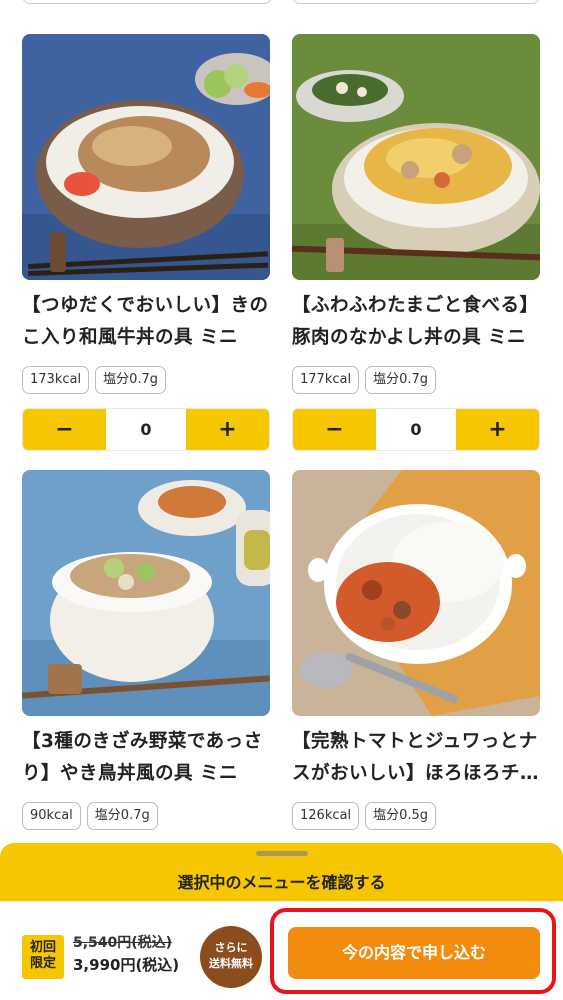 This screenshot has width=563, height=1000. I want to click on free-shipping-badge: さらに 送料無料, so click(231, 957).